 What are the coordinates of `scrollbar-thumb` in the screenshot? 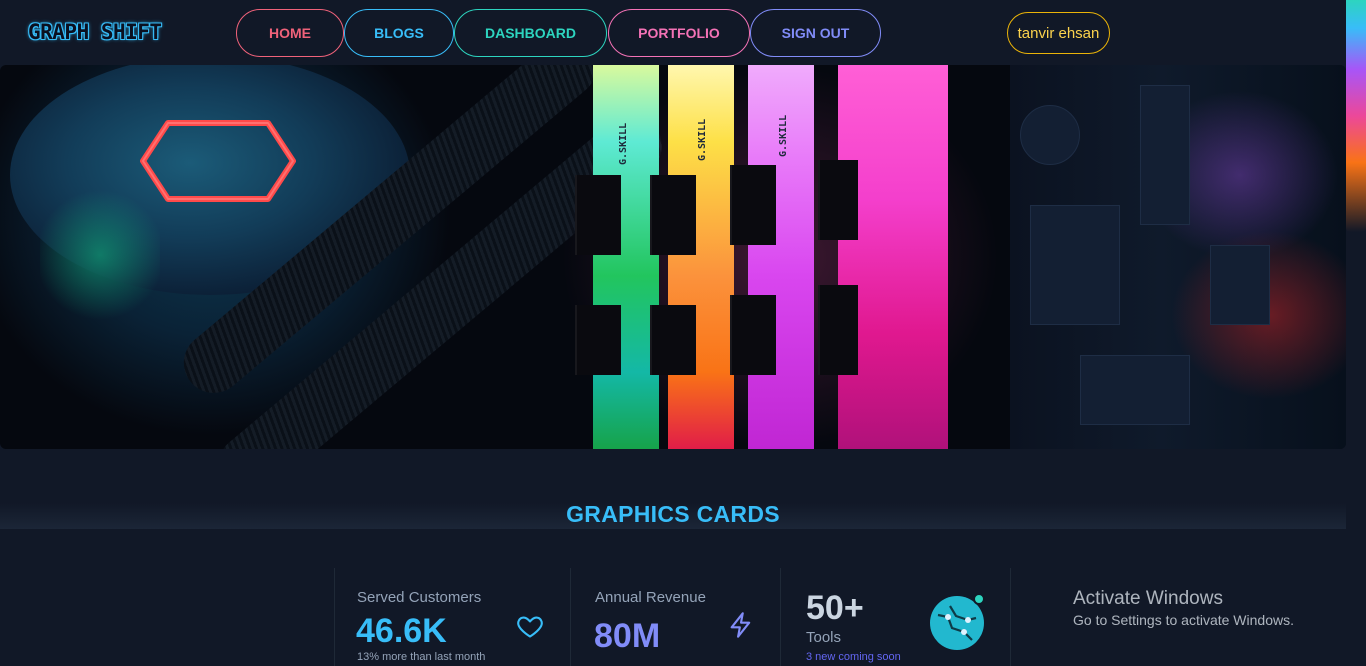 It's located at (1356, 116).